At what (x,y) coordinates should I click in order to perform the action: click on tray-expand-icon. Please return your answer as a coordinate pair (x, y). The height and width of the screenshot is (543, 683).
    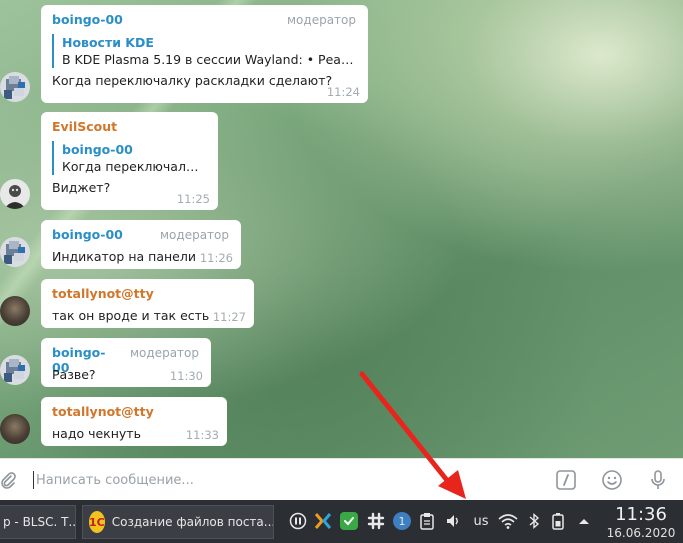
    Looking at the image, I should click on (584, 521).